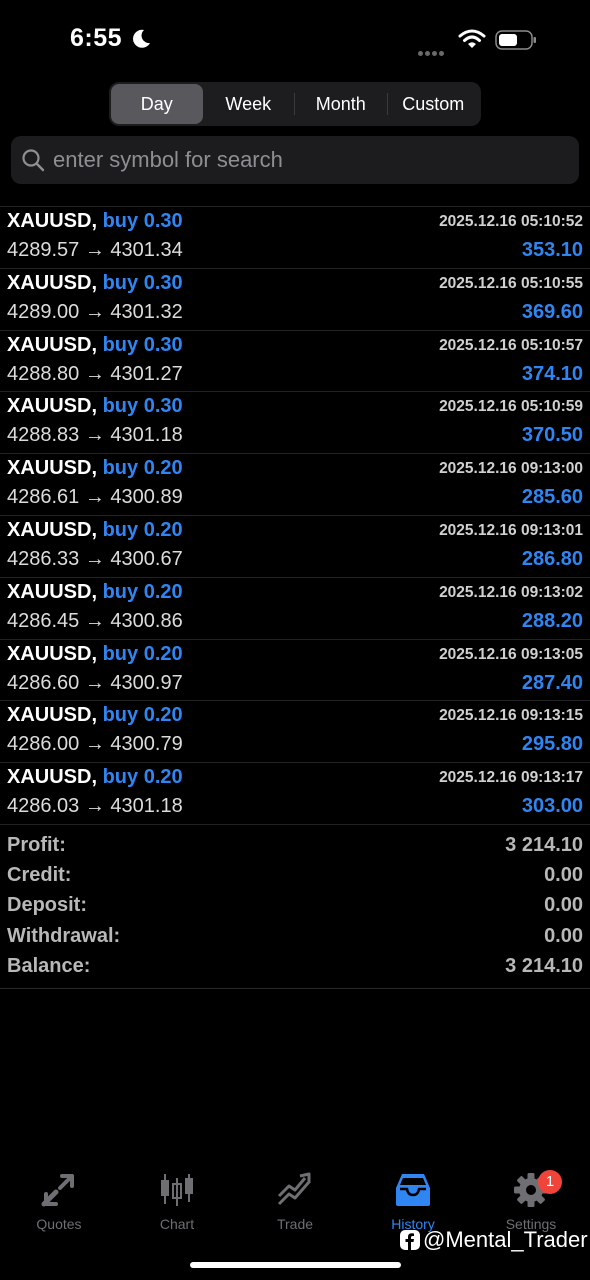 The height and width of the screenshot is (1280, 590). Describe the element at coordinates (95, 806) in the screenshot. I see `trade-prices: 4286.03 → 4301.18` at that location.